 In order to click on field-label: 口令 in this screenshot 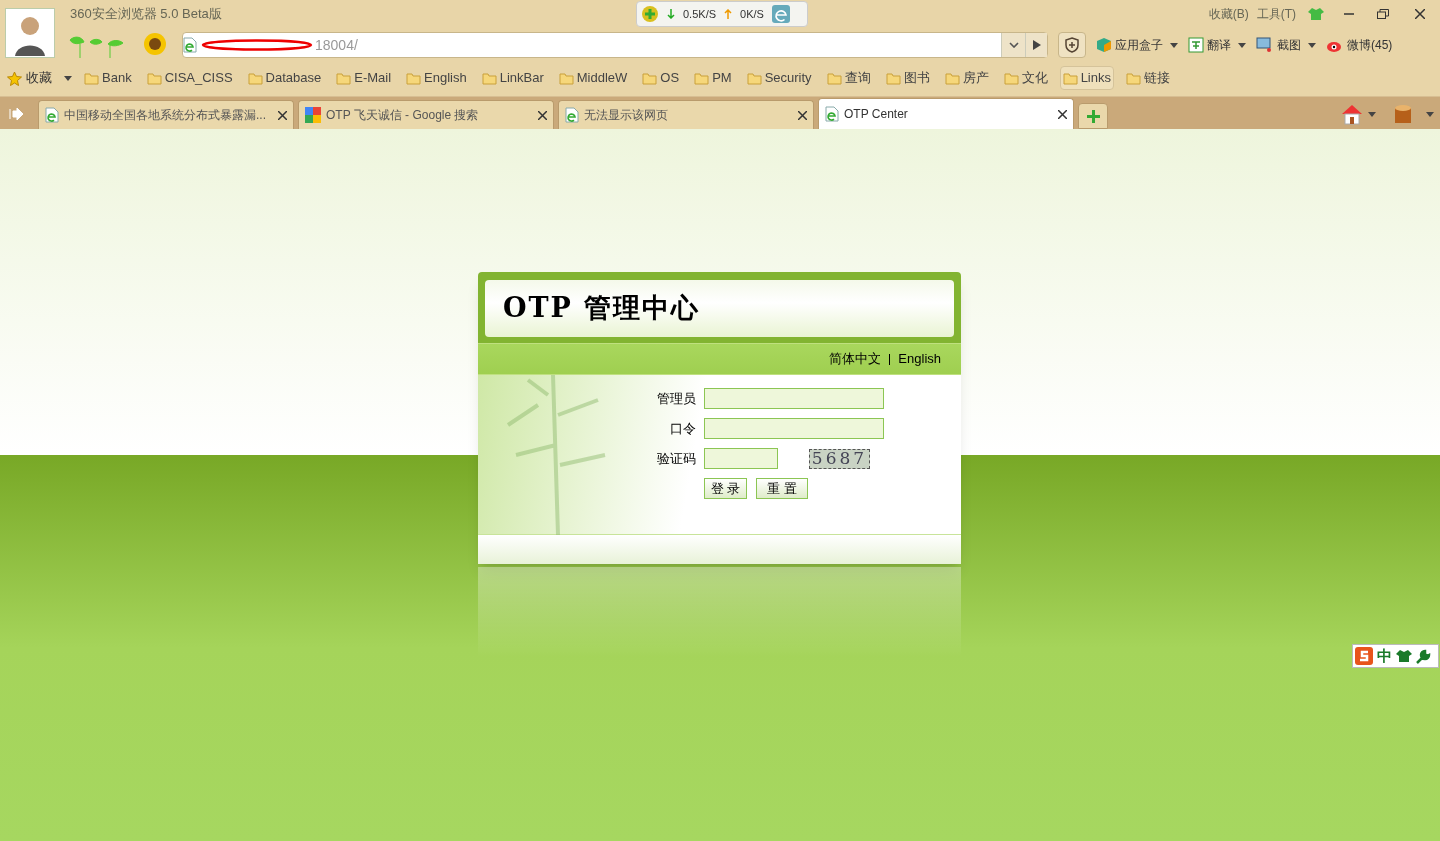, I will do `click(682, 428)`.